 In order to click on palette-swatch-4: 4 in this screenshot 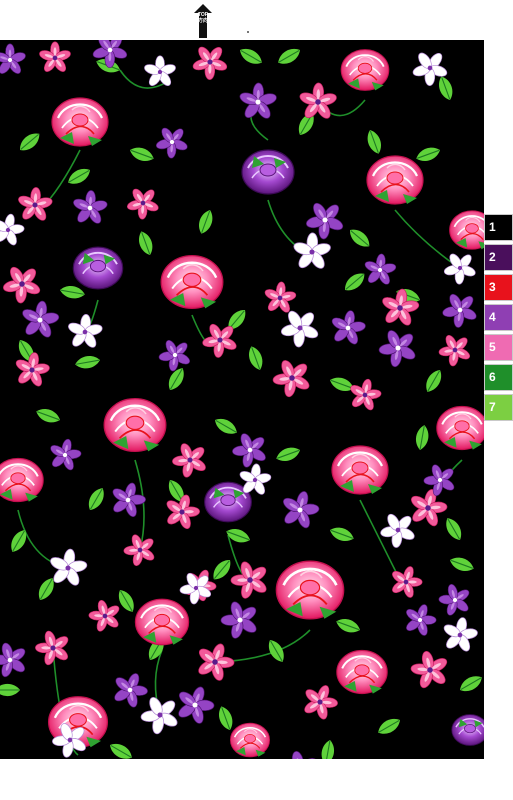, I will do `click(498, 317)`.